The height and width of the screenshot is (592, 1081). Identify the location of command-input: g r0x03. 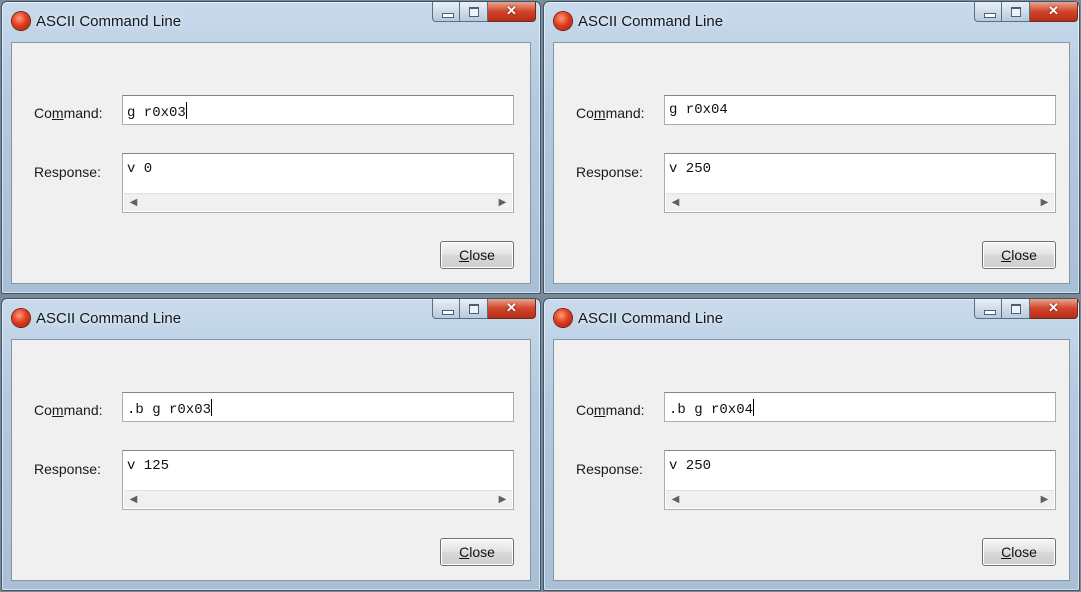
(318, 110).